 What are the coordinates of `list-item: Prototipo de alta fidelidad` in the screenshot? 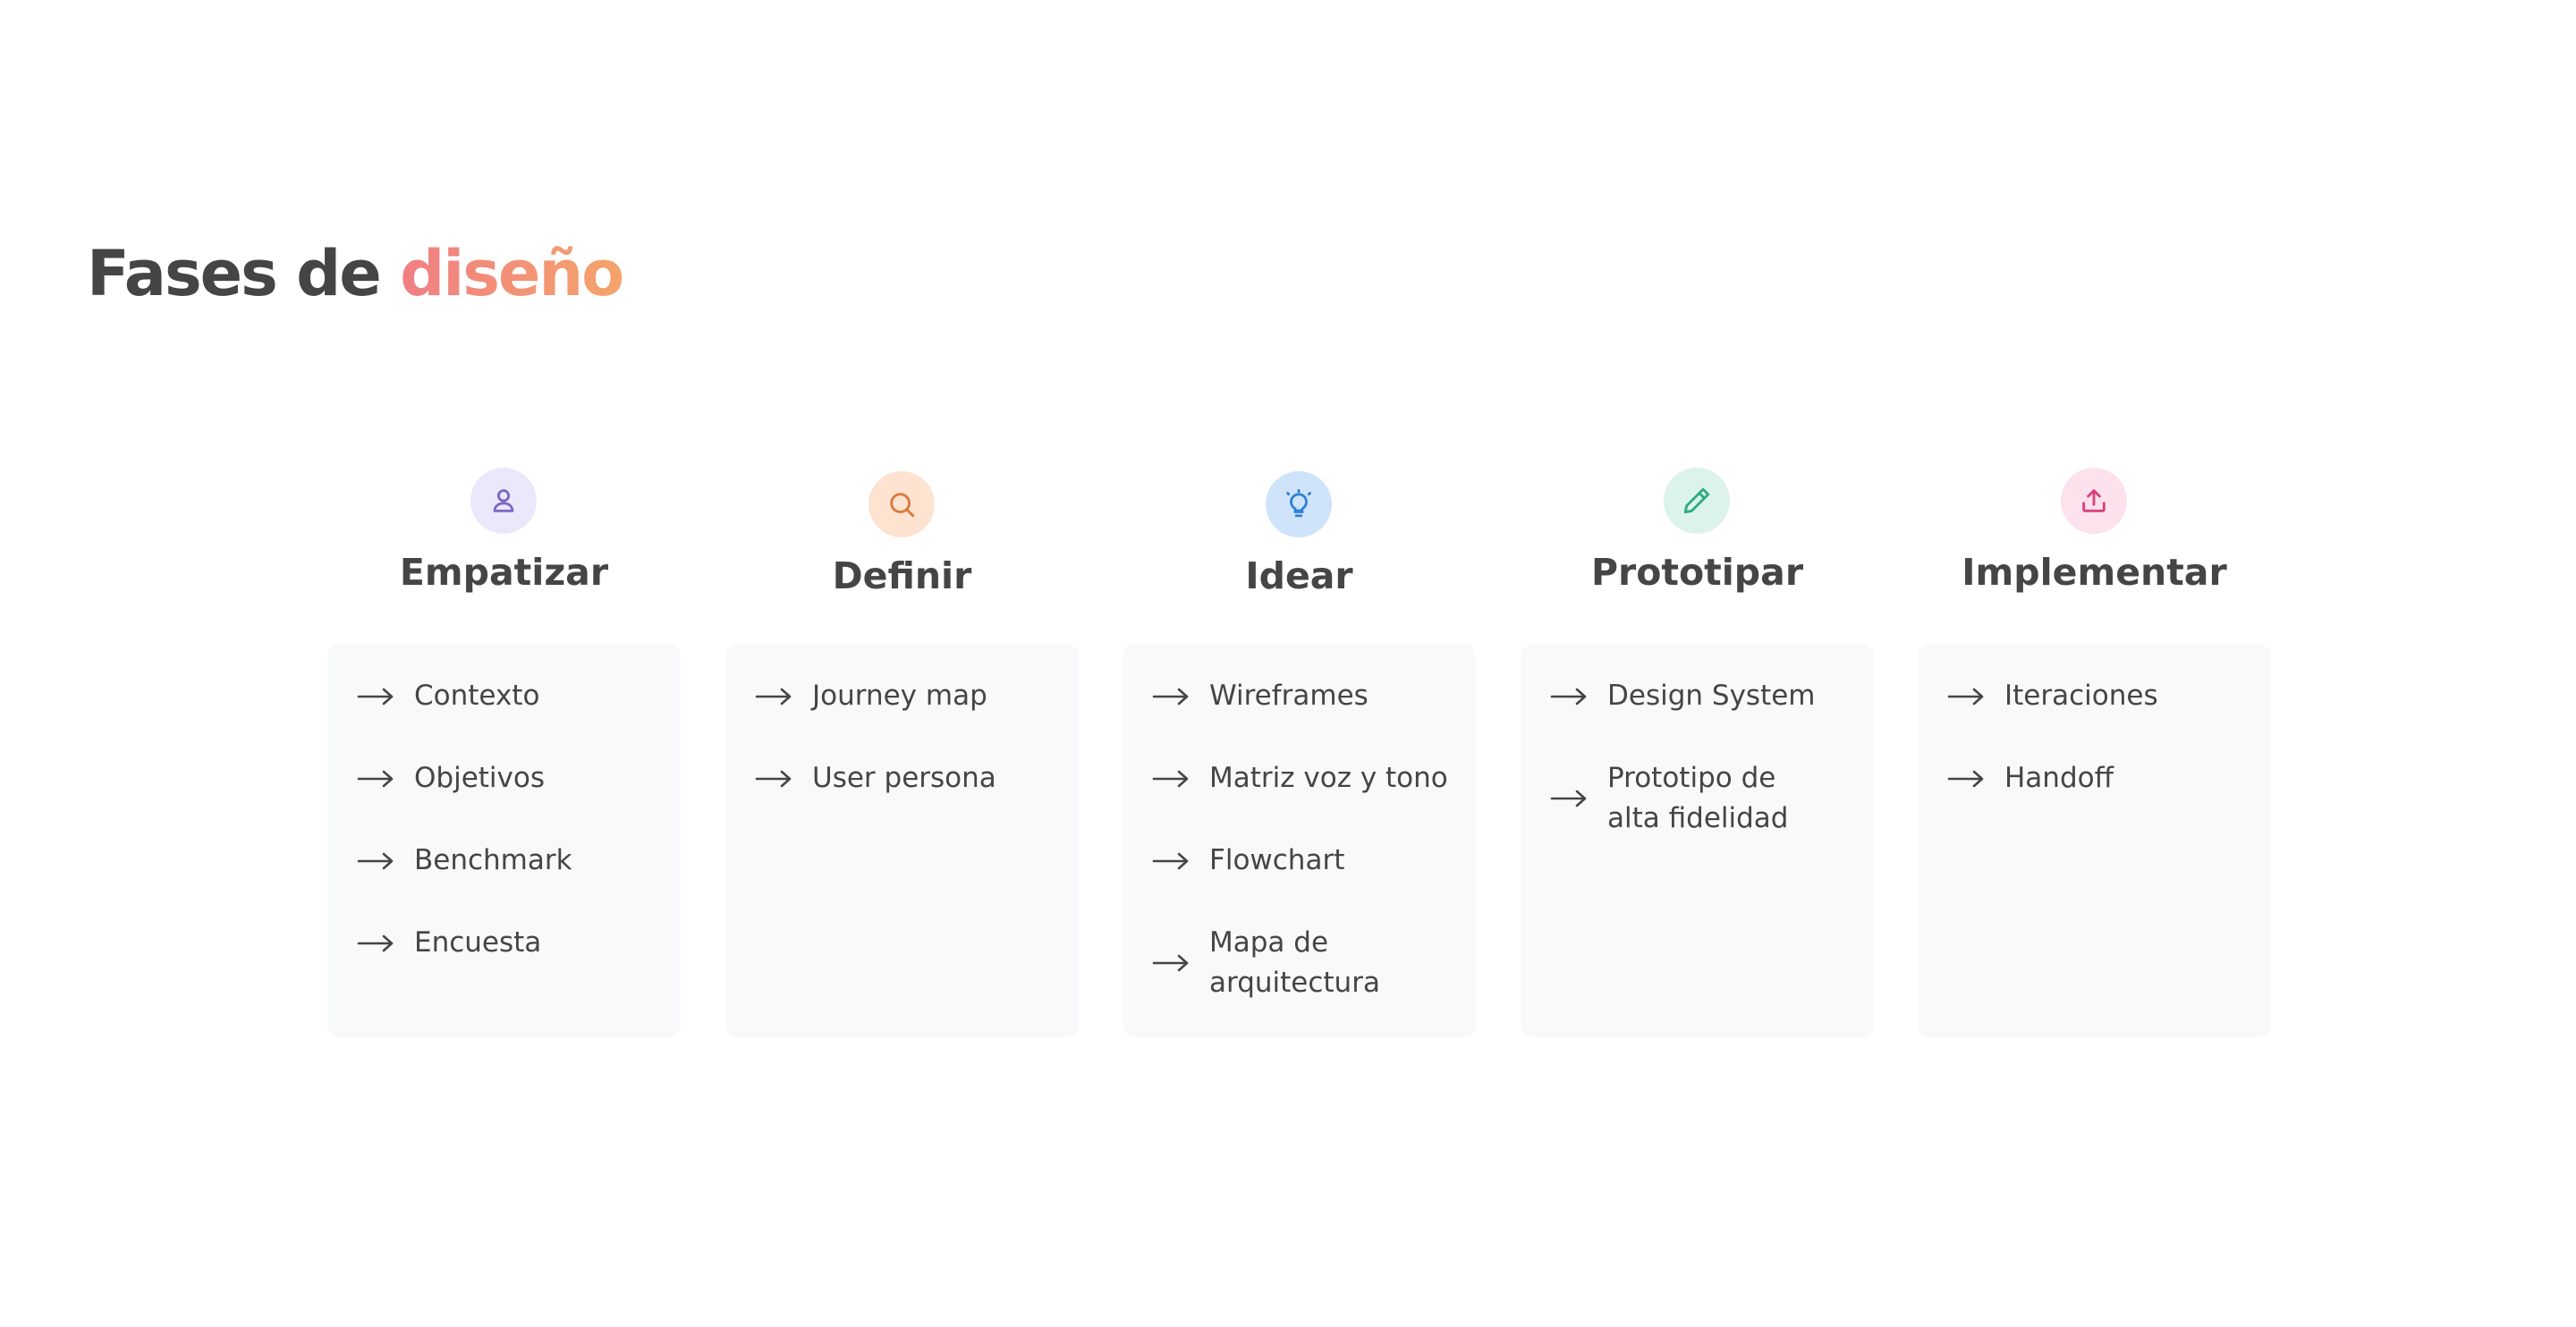 It's located at (1697, 798).